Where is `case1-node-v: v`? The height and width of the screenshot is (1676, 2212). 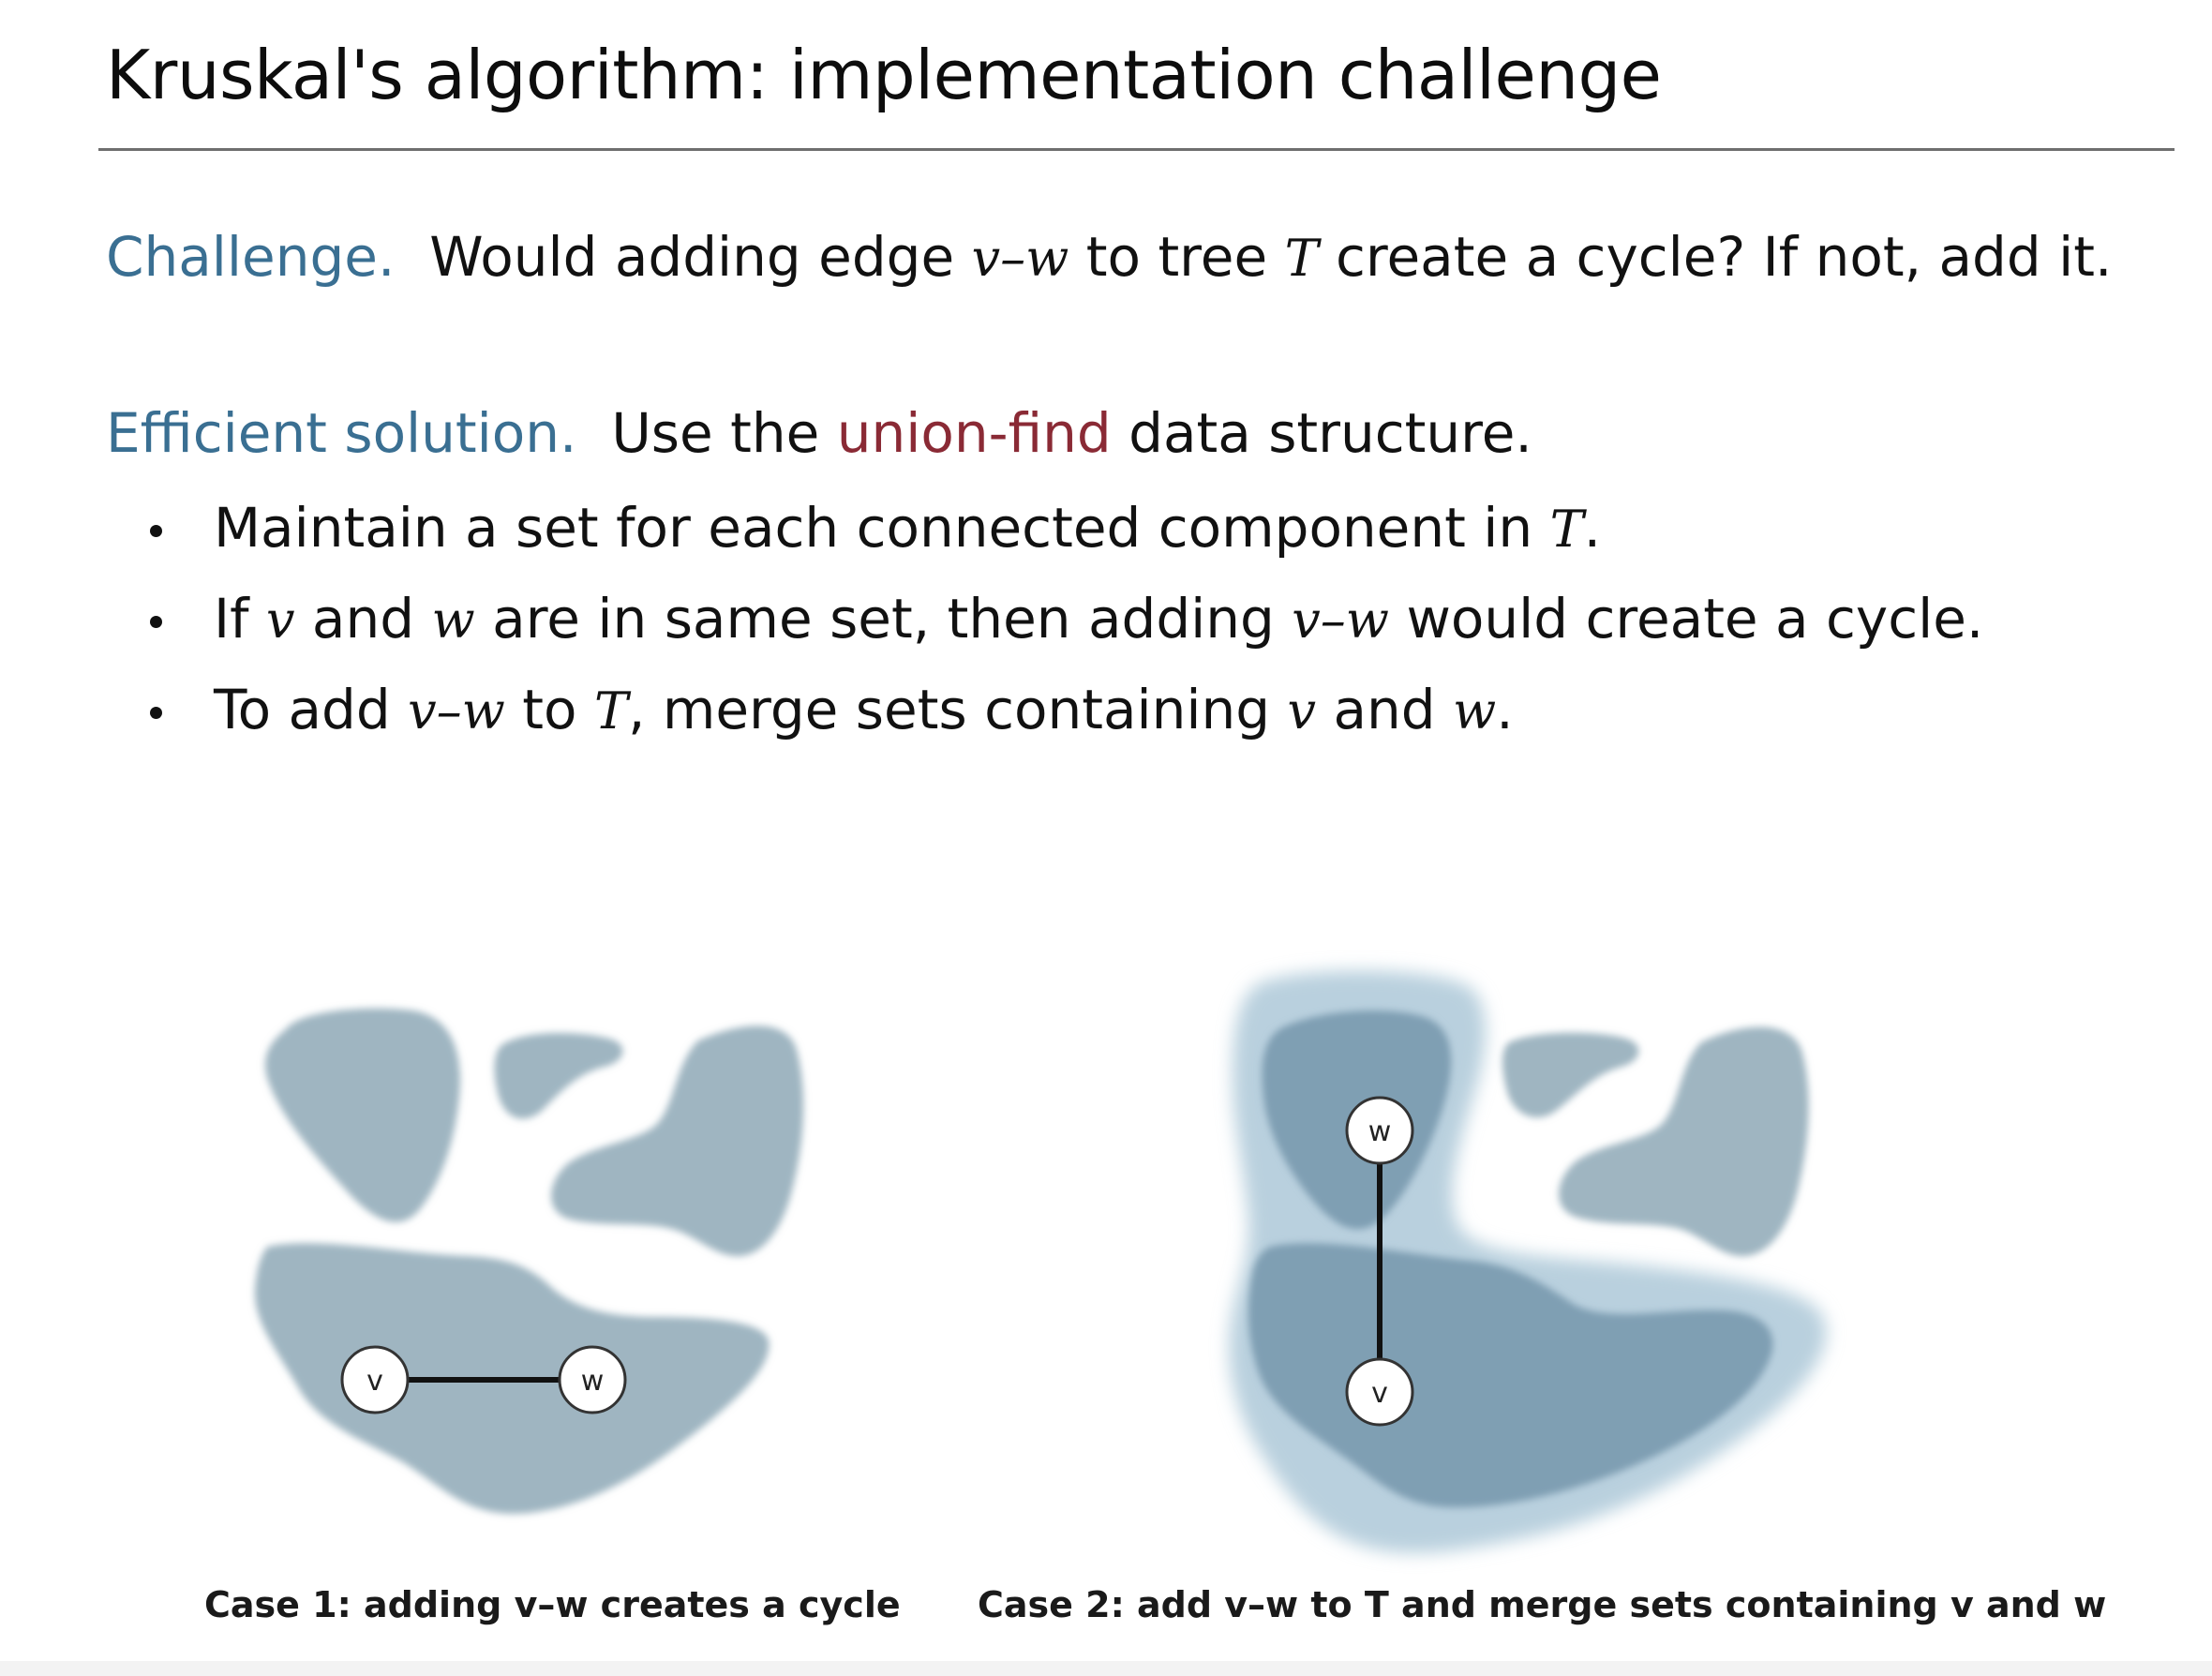 case1-node-v: v is located at coordinates (375, 1380).